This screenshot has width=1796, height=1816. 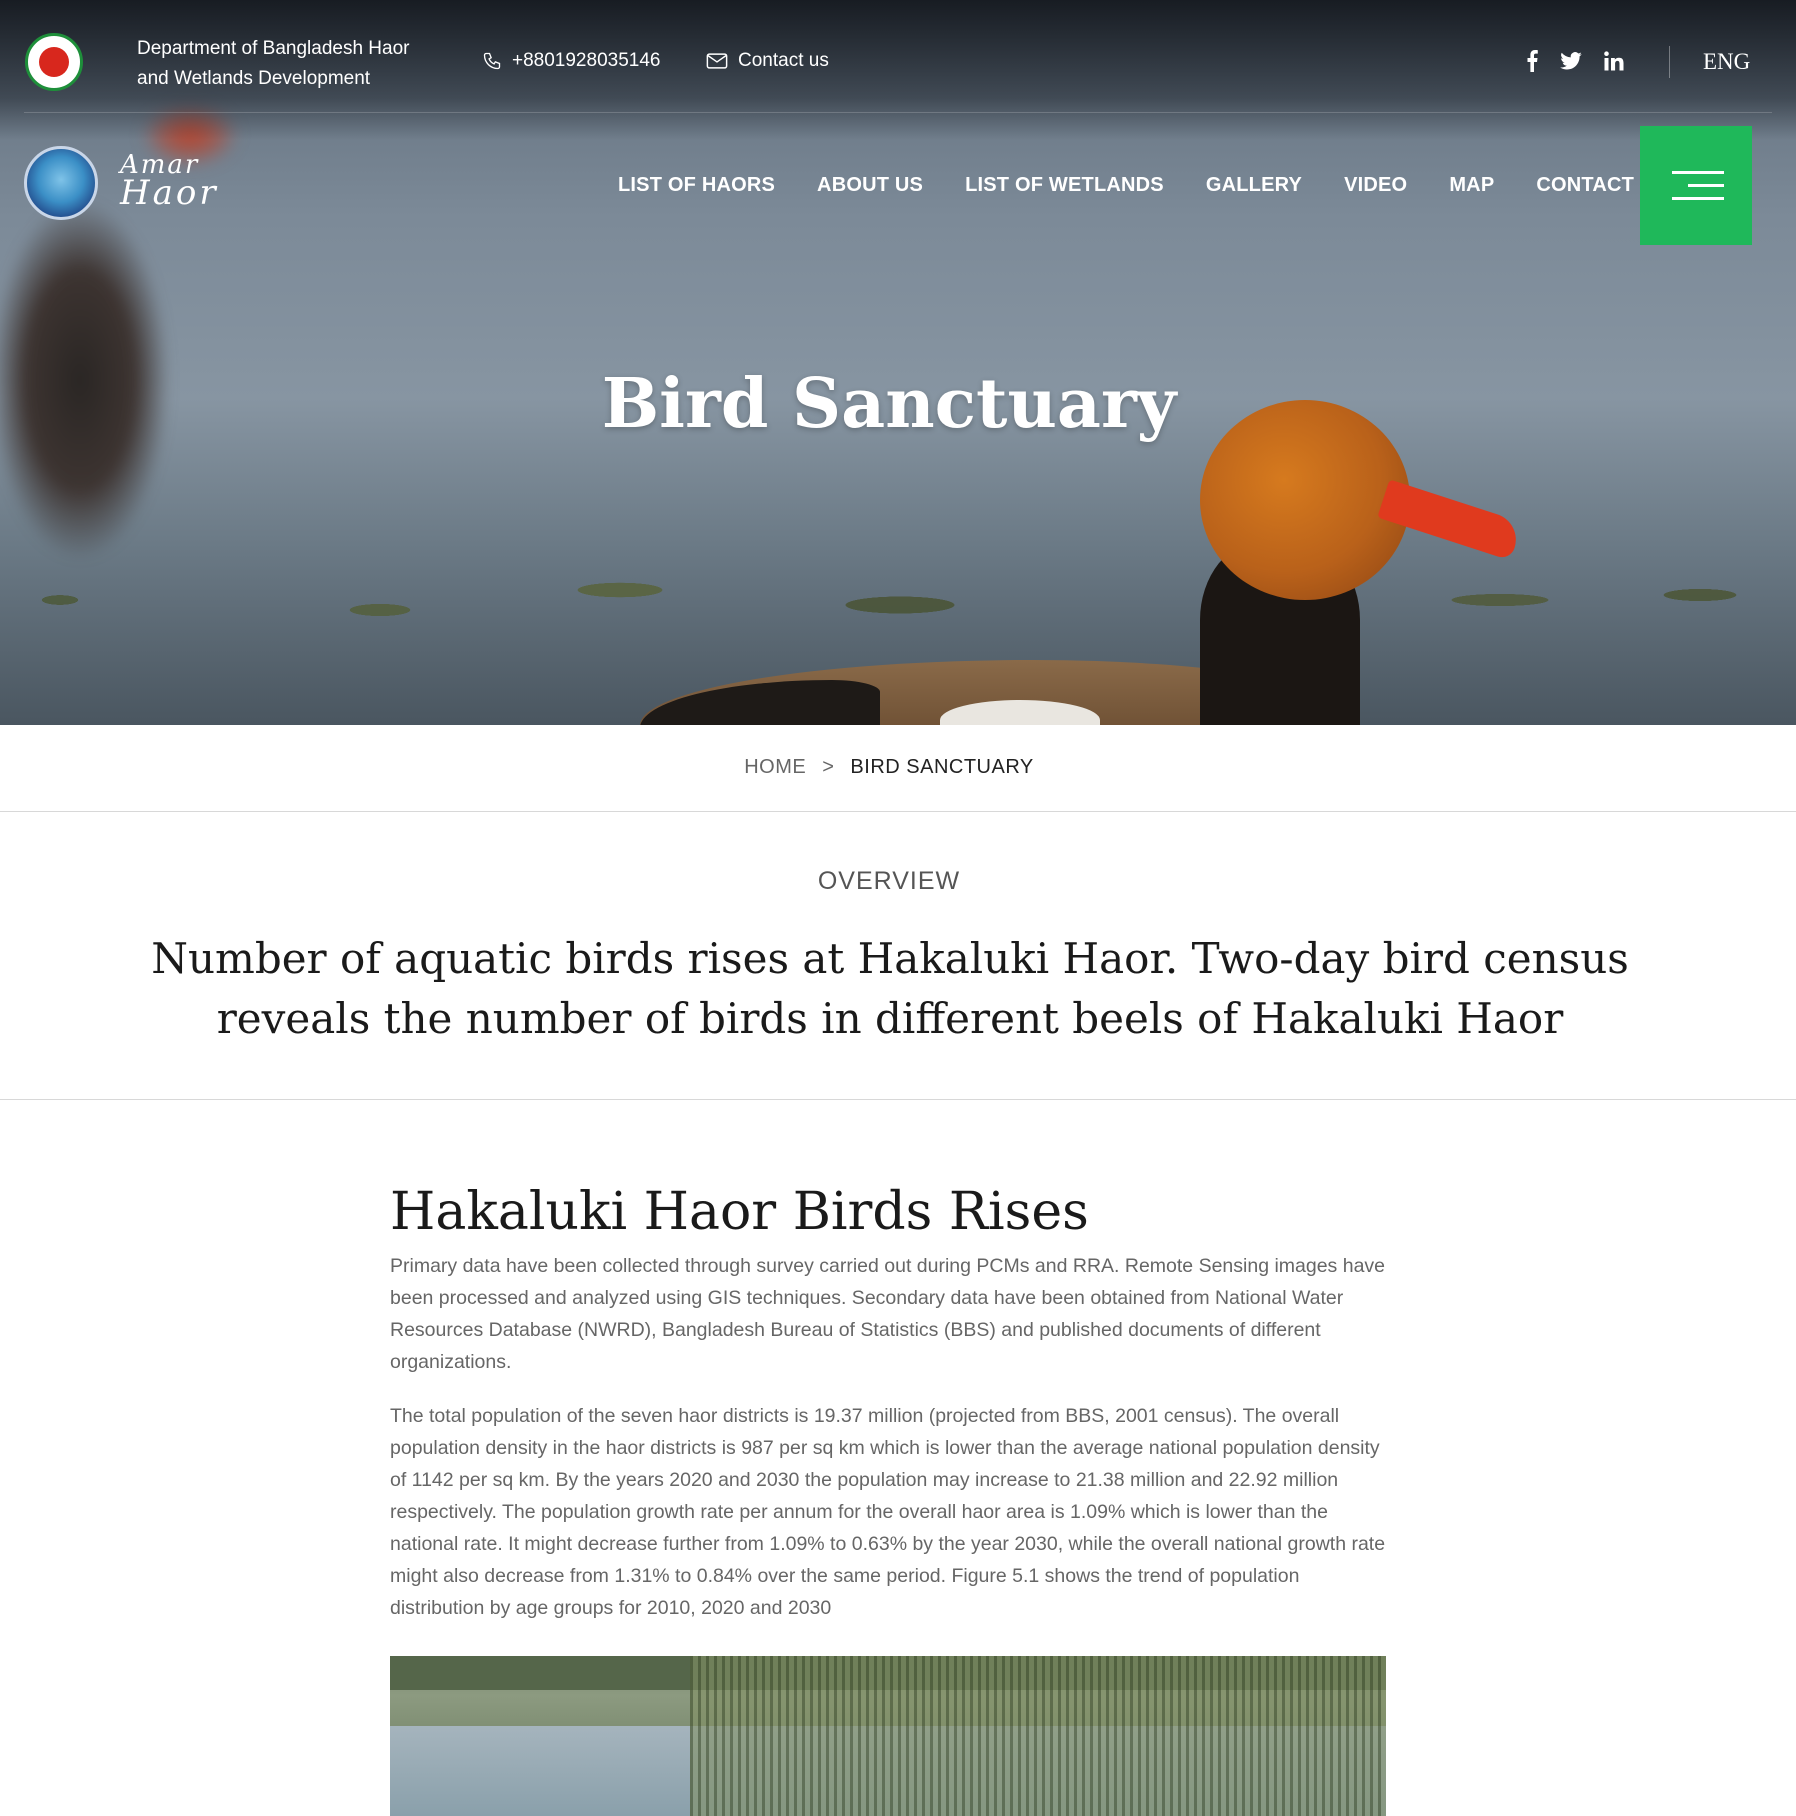 What do you see at coordinates (1614, 64) in the screenshot?
I see `linkedin-icon` at bounding box center [1614, 64].